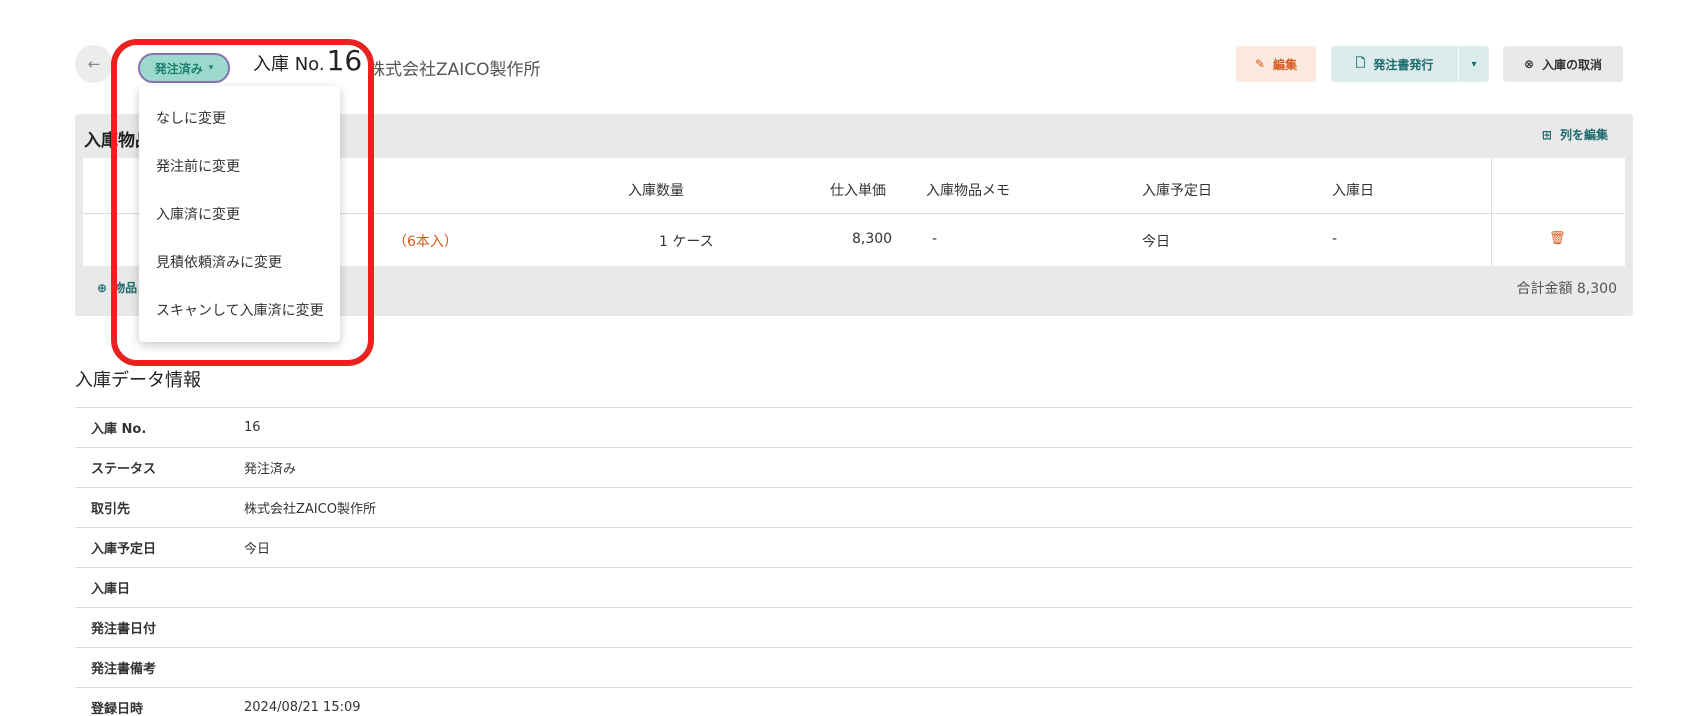 This screenshot has height=716, width=1693. Describe the element at coordinates (854, 467) in the screenshot. I see `info-row: ステータス 発注済み` at that location.